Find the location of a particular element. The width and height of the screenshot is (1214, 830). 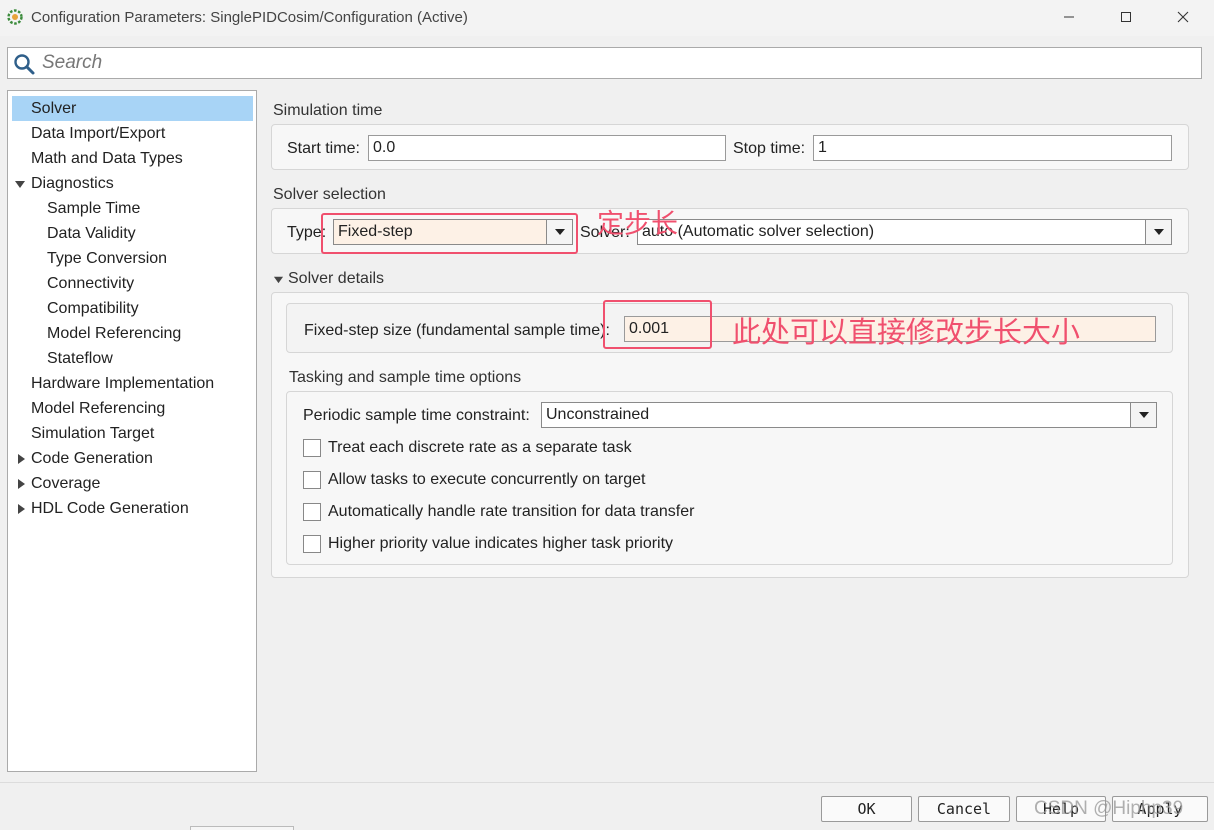

close-icon is located at coordinates (1183, 17).